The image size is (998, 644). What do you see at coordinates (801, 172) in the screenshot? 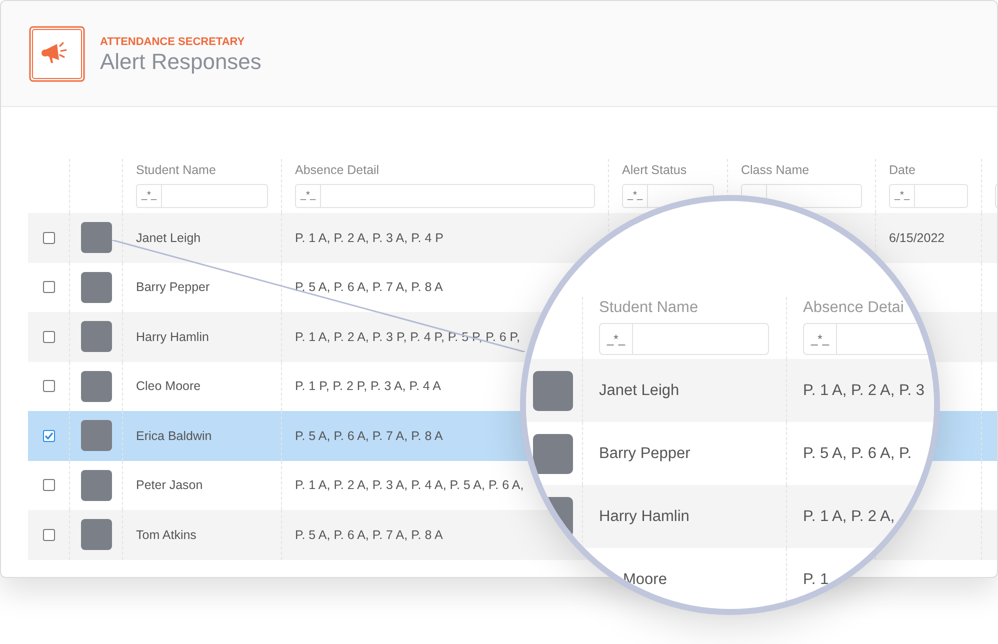
I see `column-header: Class Name` at bounding box center [801, 172].